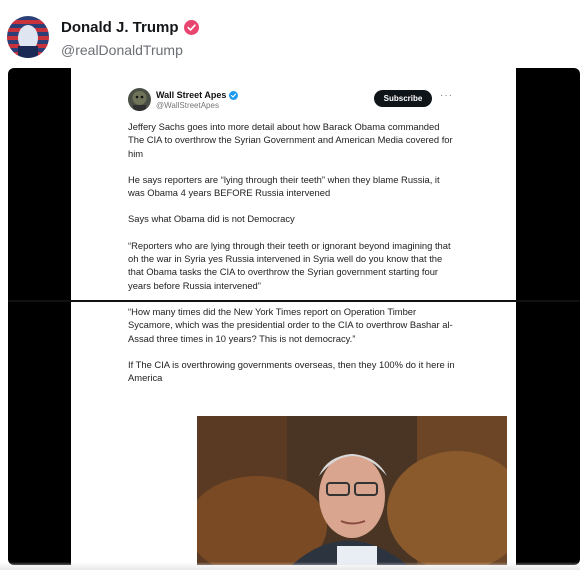  Describe the element at coordinates (290, 566) in the screenshot. I see `bottom-fade` at that location.